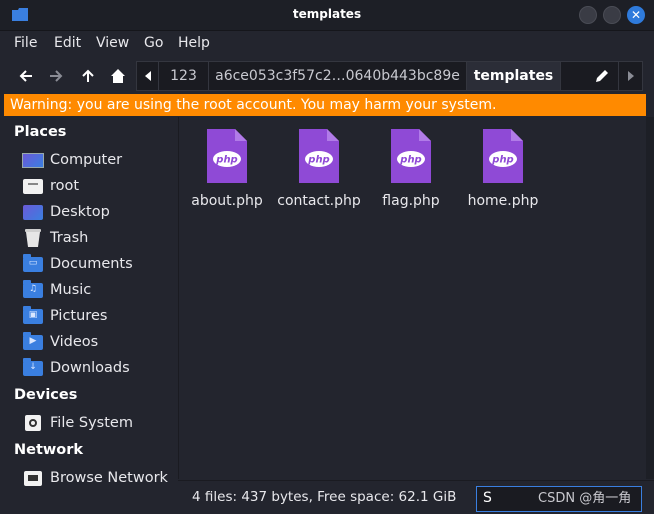 This screenshot has height=514, width=654. What do you see at coordinates (33, 160) in the screenshot?
I see `computer-icon` at bounding box center [33, 160].